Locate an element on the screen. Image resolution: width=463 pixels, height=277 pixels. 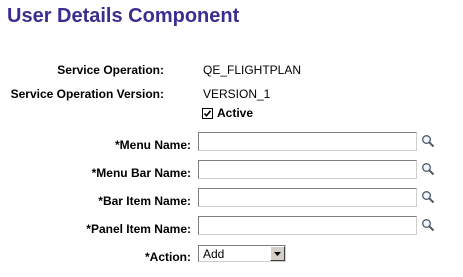
check-mark-icon is located at coordinates (207, 113).